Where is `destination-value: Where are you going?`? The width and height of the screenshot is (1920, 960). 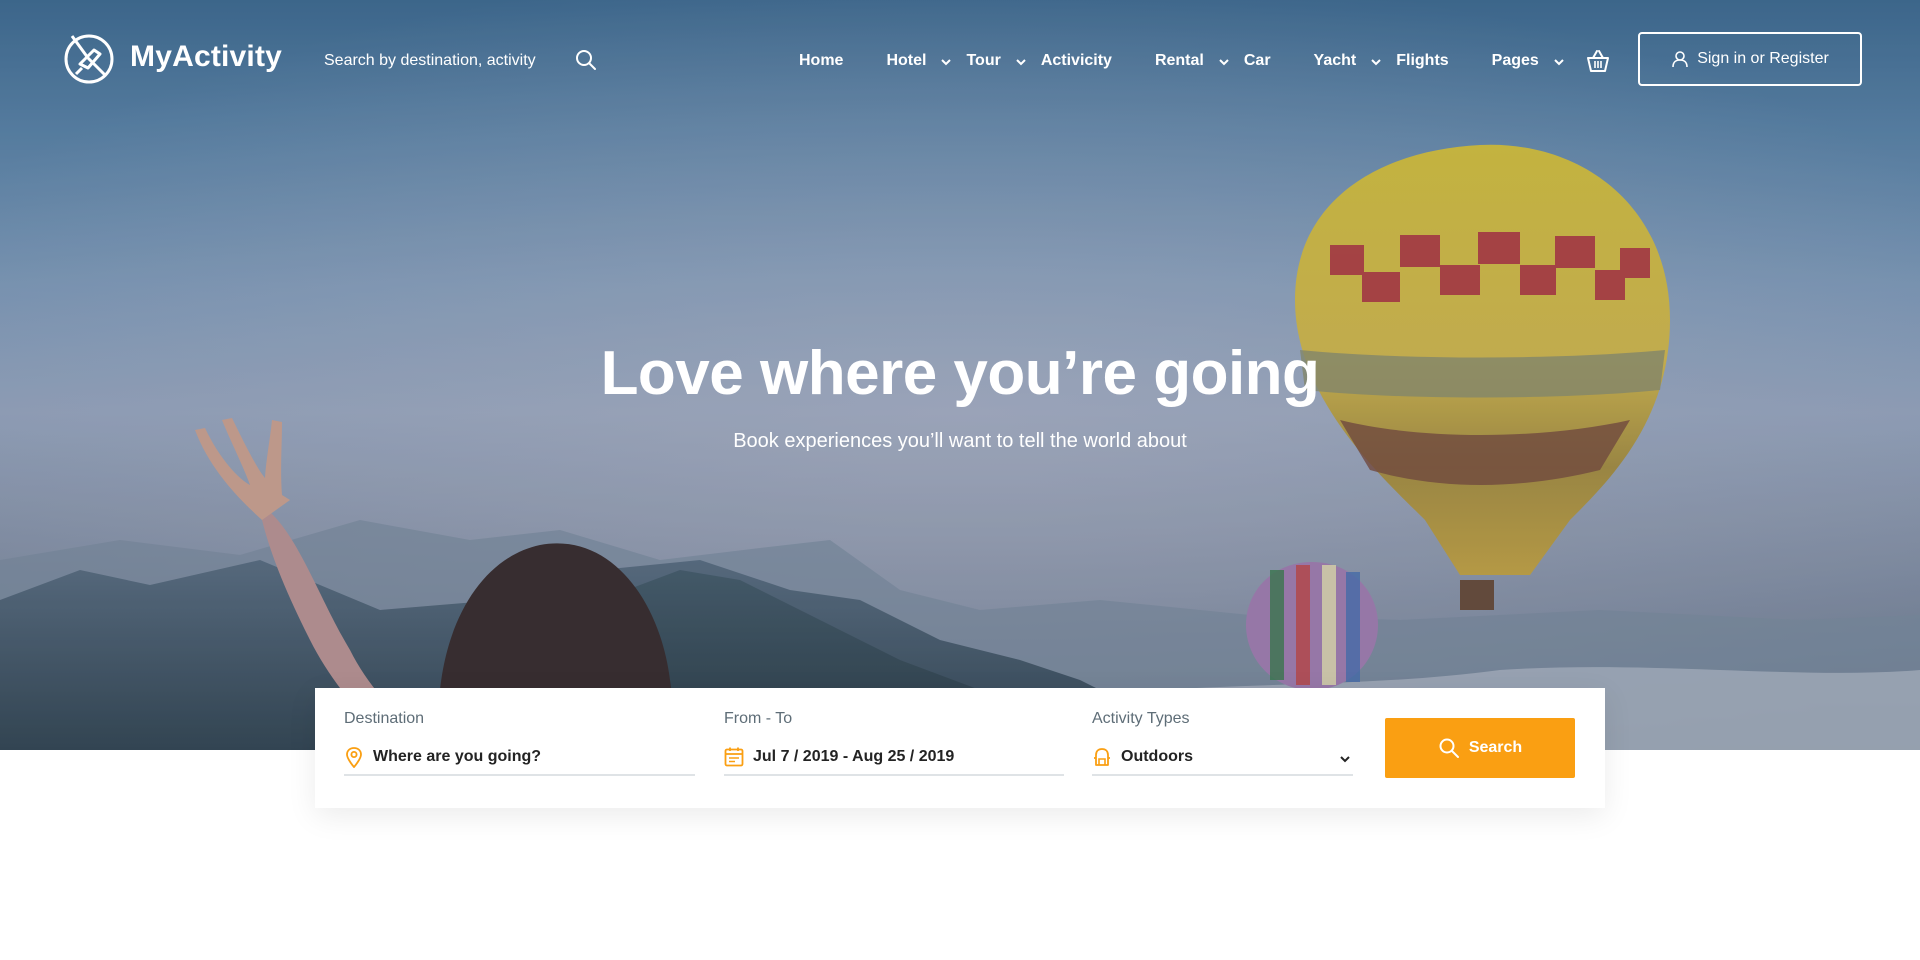 destination-value: Where are you going? is located at coordinates (457, 756).